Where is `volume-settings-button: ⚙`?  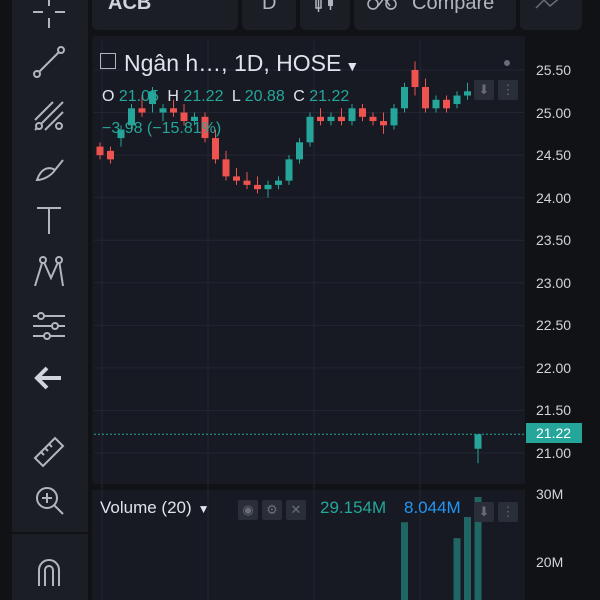 volume-settings-button: ⚙ is located at coordinates (272, 510).